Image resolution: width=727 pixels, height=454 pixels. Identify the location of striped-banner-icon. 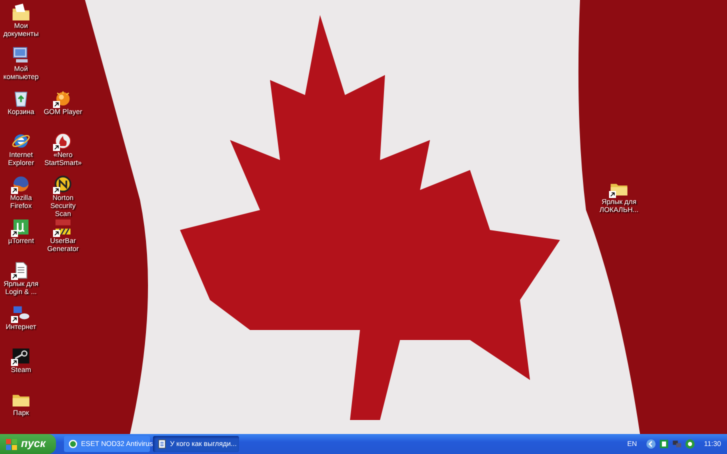
(63, 227).